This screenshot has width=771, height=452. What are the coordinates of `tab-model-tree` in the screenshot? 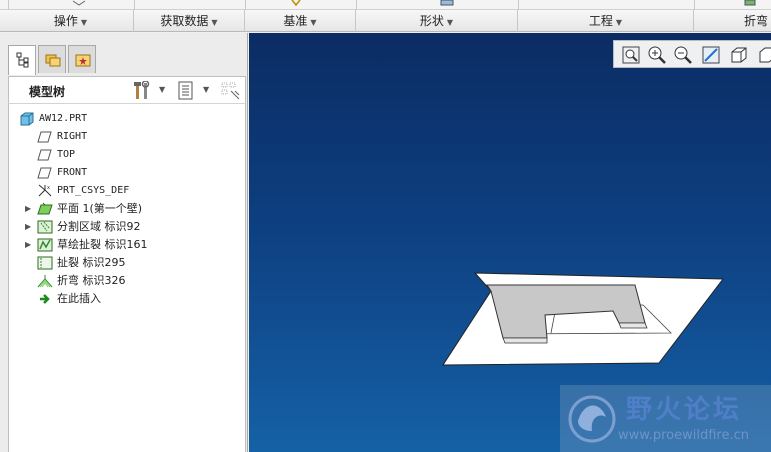 It's located at (22, 60).